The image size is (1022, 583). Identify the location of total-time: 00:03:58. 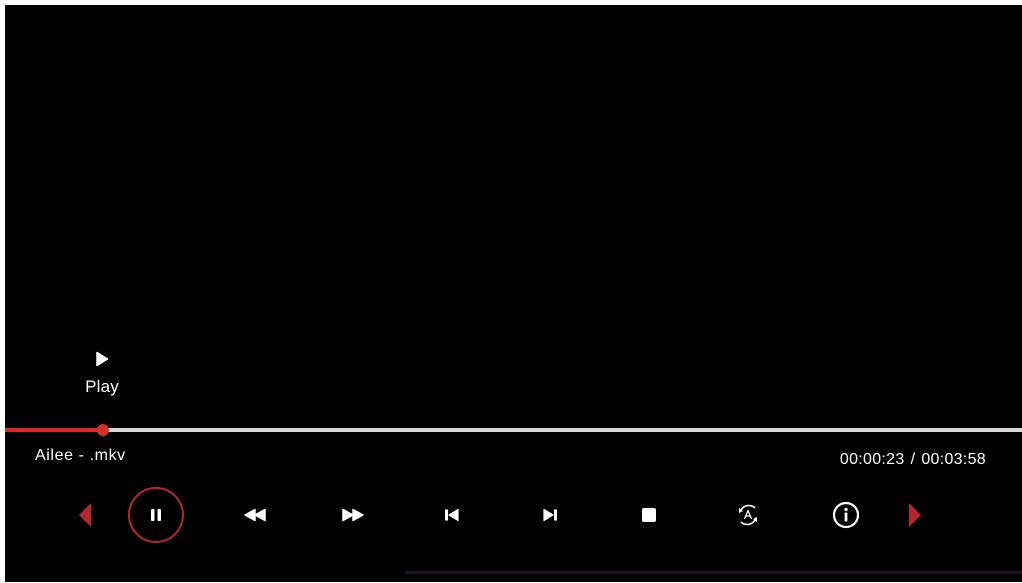
(953, 459).